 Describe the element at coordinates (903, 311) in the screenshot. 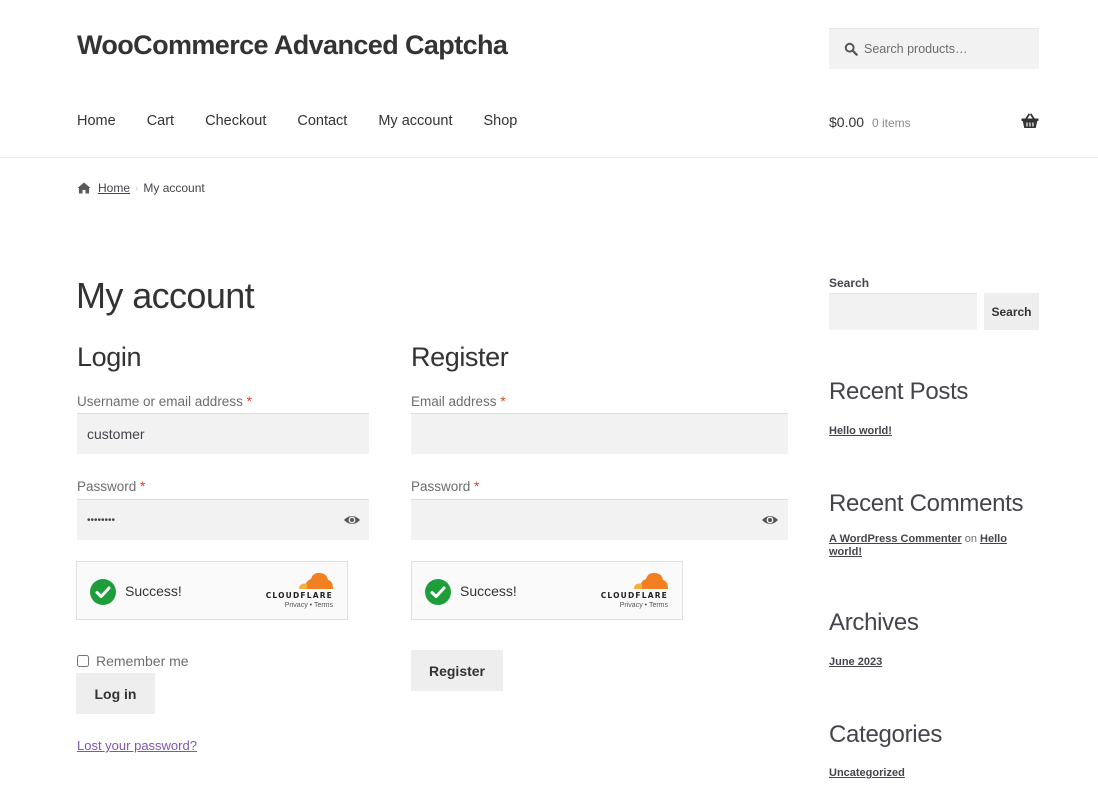

I see `sidebar-search-input` at that location.